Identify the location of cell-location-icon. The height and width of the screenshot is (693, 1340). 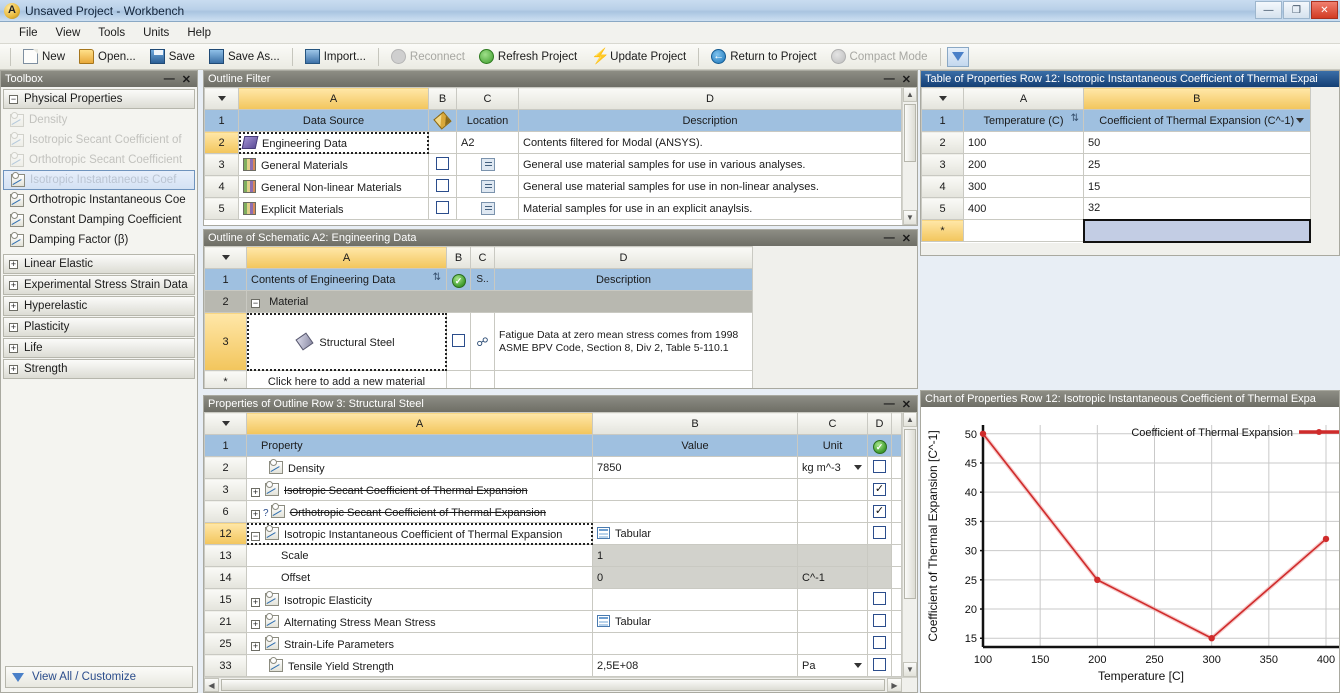
(487, 208).